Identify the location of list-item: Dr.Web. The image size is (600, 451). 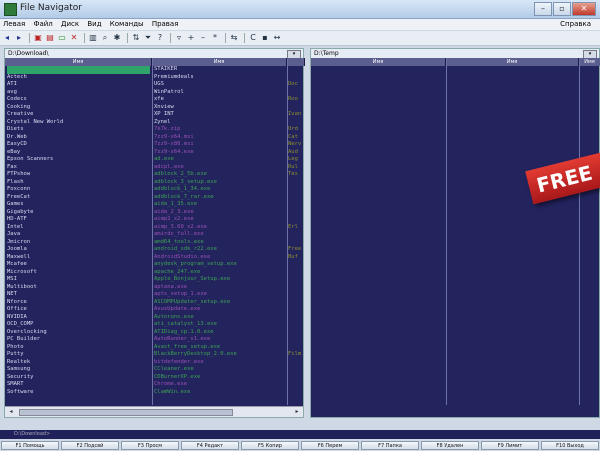
(78, 138).